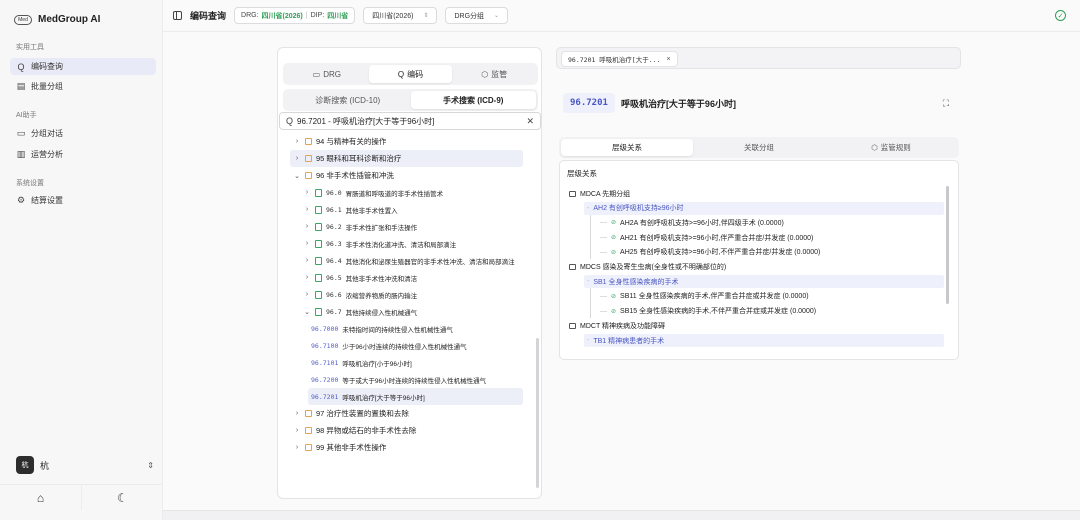  I want to click on tree-node: ⌄ 96 非手术性插管和冲洗, so click(406, 175).